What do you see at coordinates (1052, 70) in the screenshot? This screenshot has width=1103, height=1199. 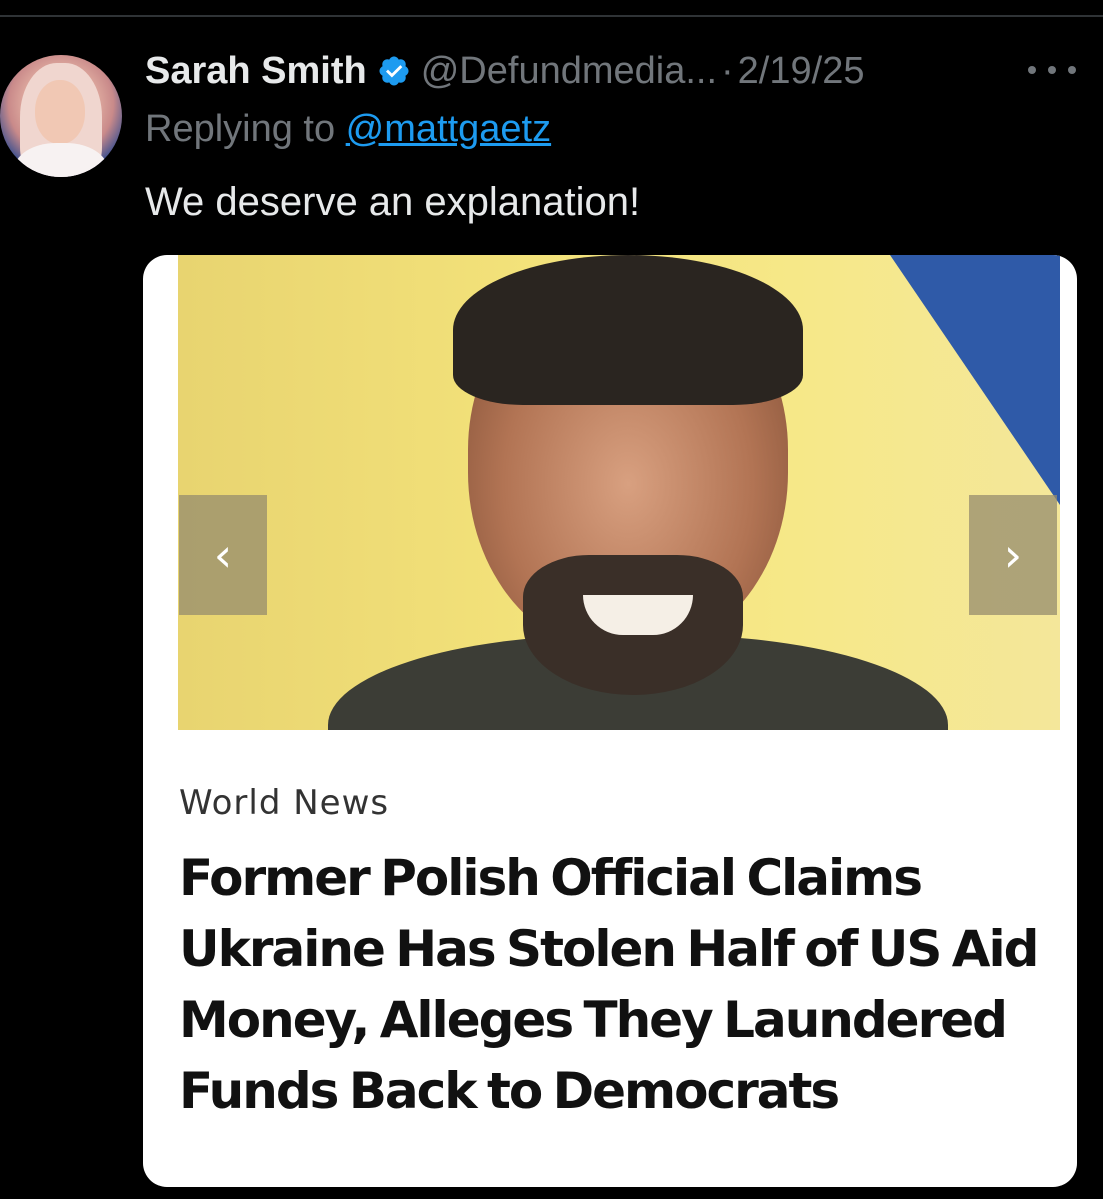 I see `more-options-icon` at bounding box center [1052, 70].